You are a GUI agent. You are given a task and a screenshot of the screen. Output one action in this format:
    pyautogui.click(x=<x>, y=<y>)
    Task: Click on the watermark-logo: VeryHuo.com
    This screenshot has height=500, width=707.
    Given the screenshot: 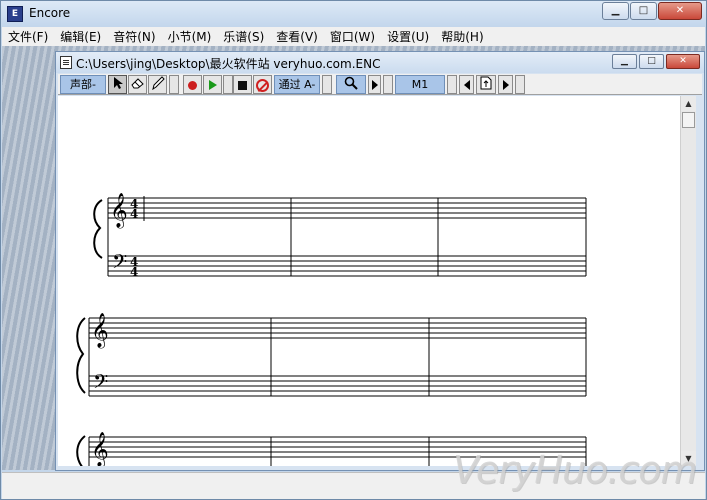 What is the action you would take?
    pyautogui.click(x=575, y=470)
    